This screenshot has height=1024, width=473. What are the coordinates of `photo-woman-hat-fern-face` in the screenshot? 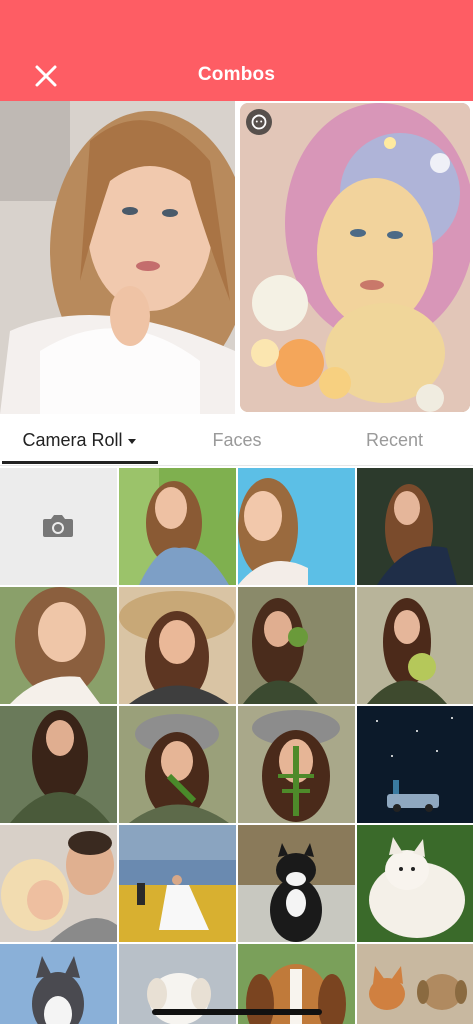 It's located at (296, 764).